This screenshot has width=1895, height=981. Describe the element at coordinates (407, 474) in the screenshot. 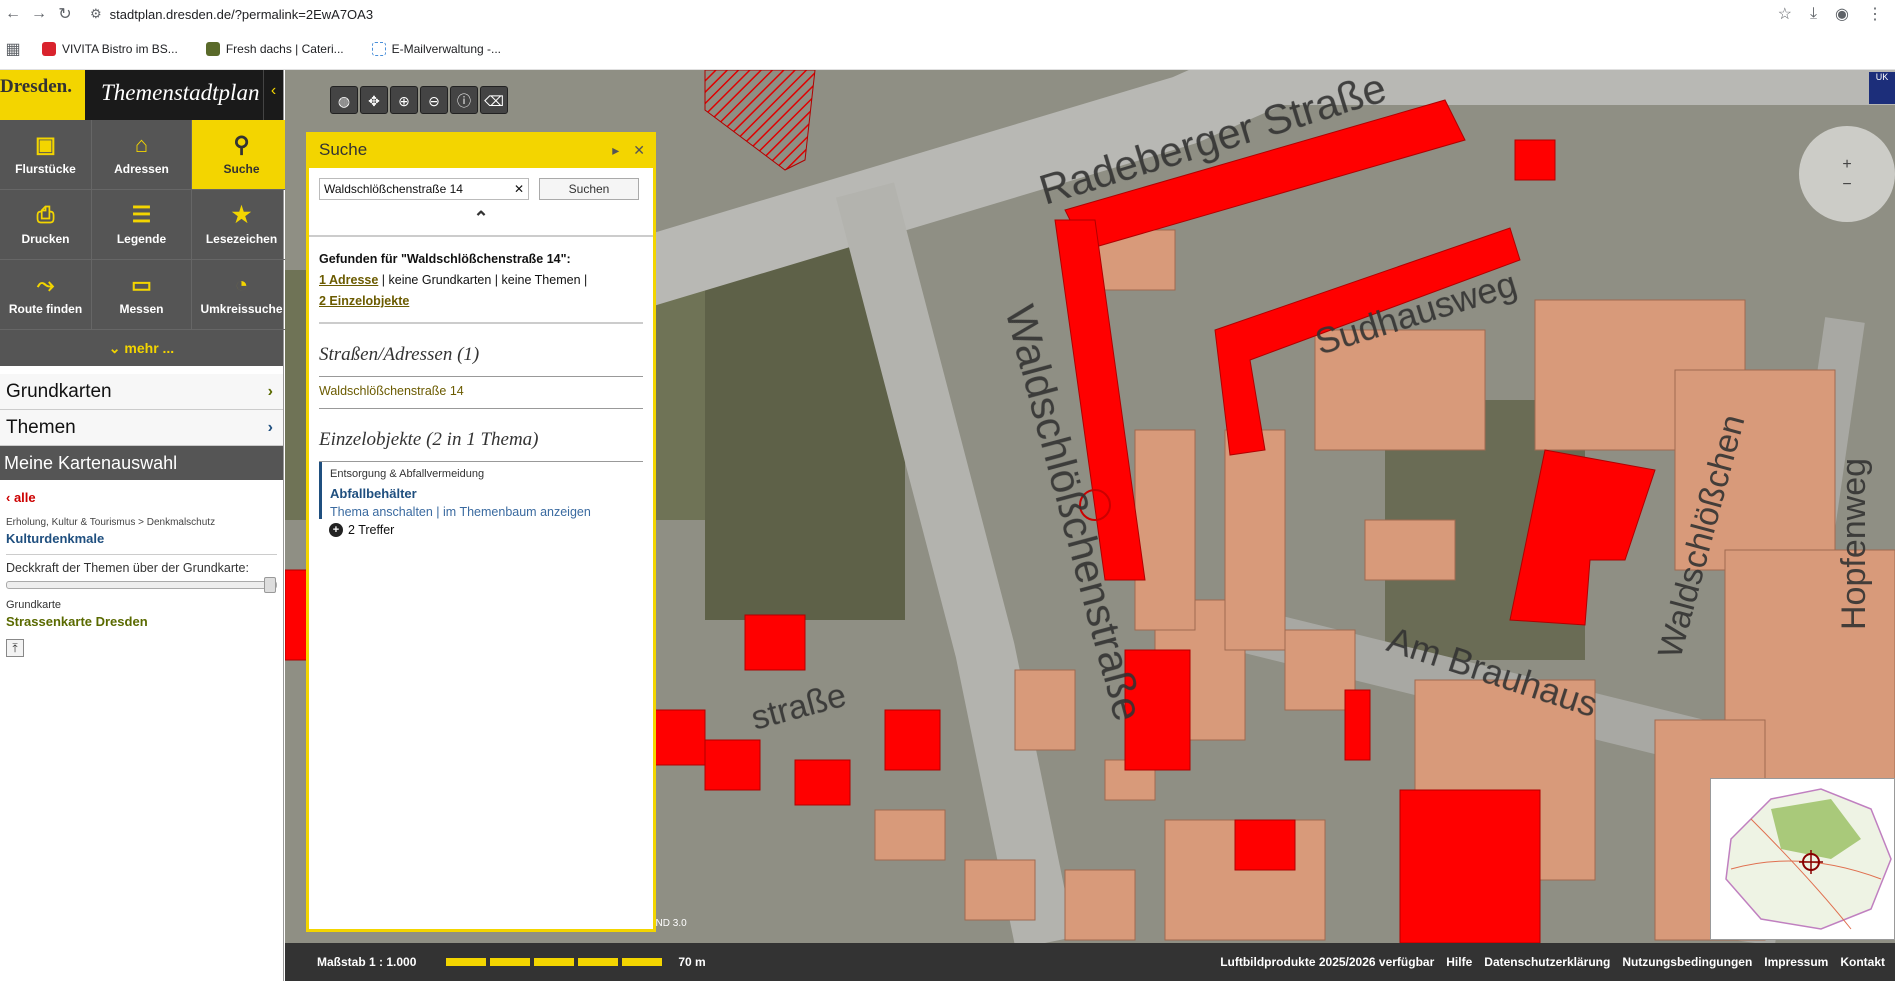

I see `object-category: Entsorgung & Abfallvermeidung` at that location.